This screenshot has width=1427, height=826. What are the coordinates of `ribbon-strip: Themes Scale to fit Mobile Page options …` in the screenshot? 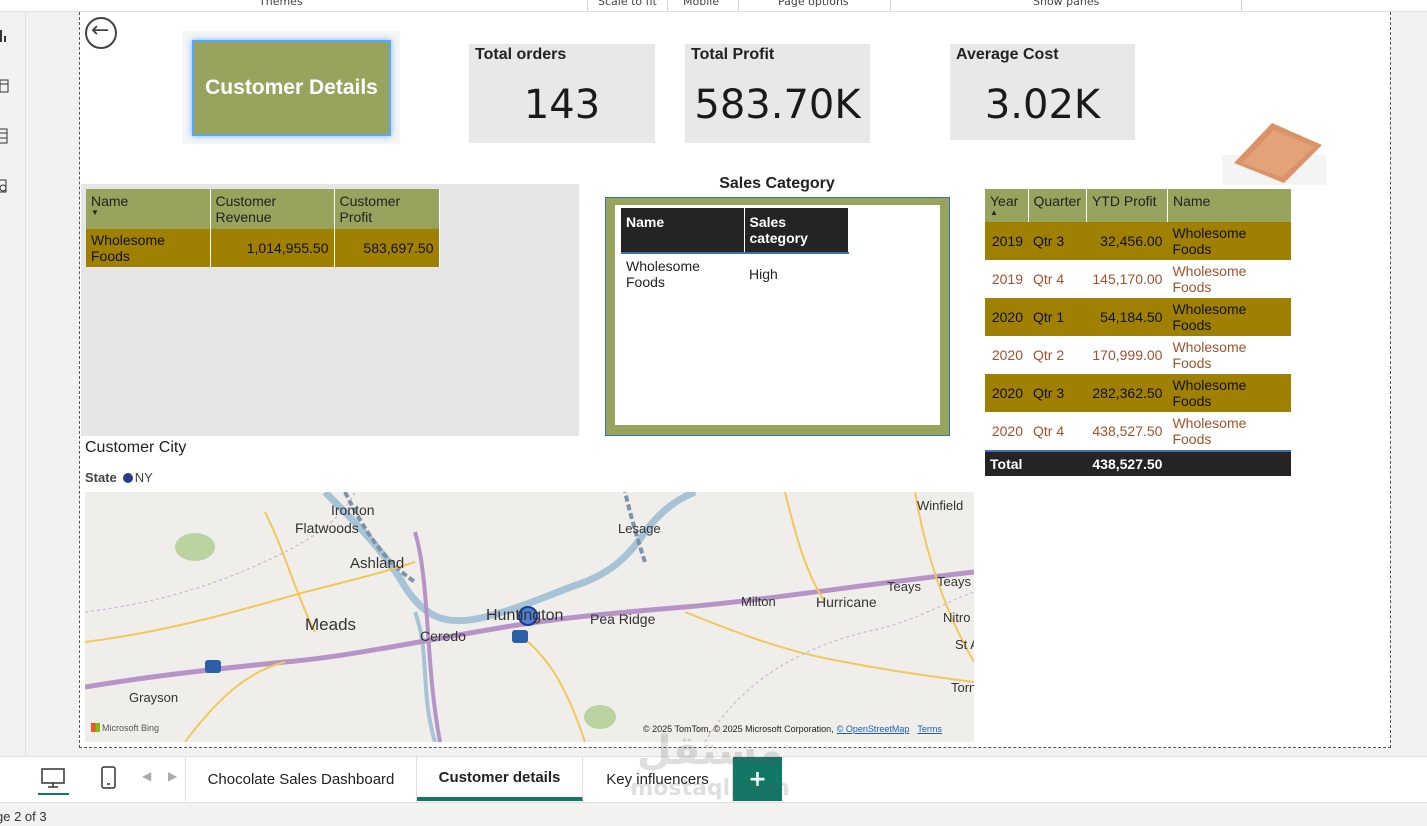 It's located at (713, 6).